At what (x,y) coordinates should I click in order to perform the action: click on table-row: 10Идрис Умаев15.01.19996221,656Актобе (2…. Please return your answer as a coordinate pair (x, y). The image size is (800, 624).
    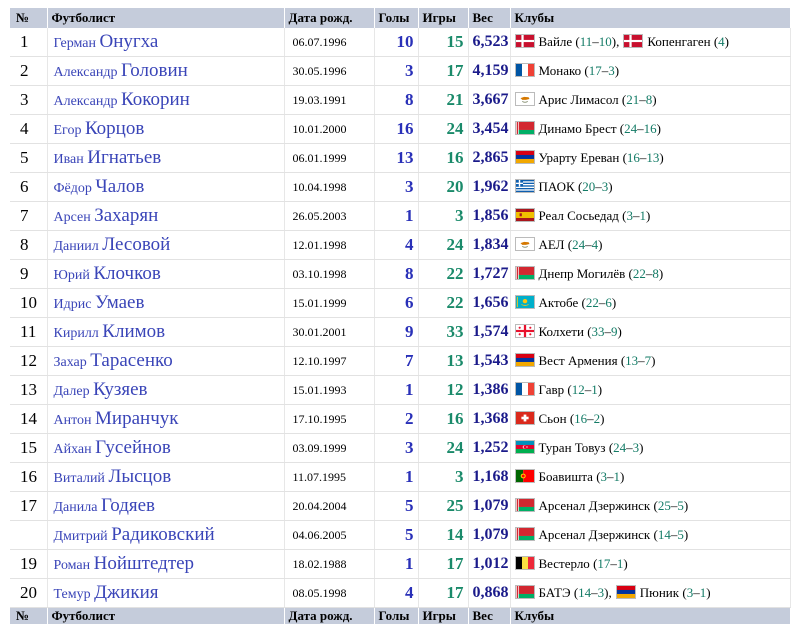
    Looking at the image, I should click on (400, 303).